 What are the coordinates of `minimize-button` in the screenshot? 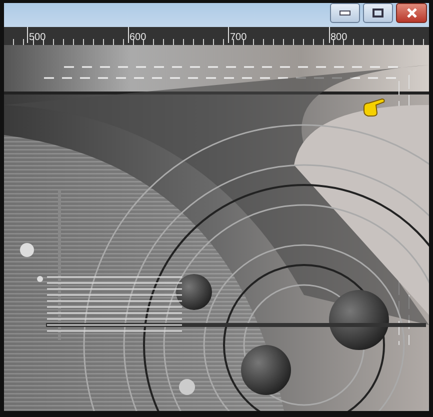 It's located at (345, 13).